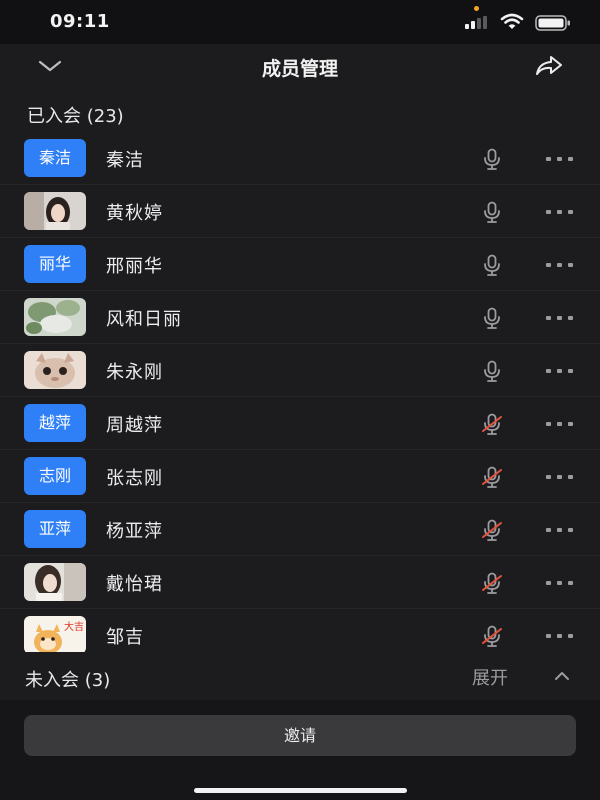 The height and width of the screenshot is (800, 600). Describe the element at coordinates (300, 370) in the screenshot. I see `member-row: 朱永刚` at that location.